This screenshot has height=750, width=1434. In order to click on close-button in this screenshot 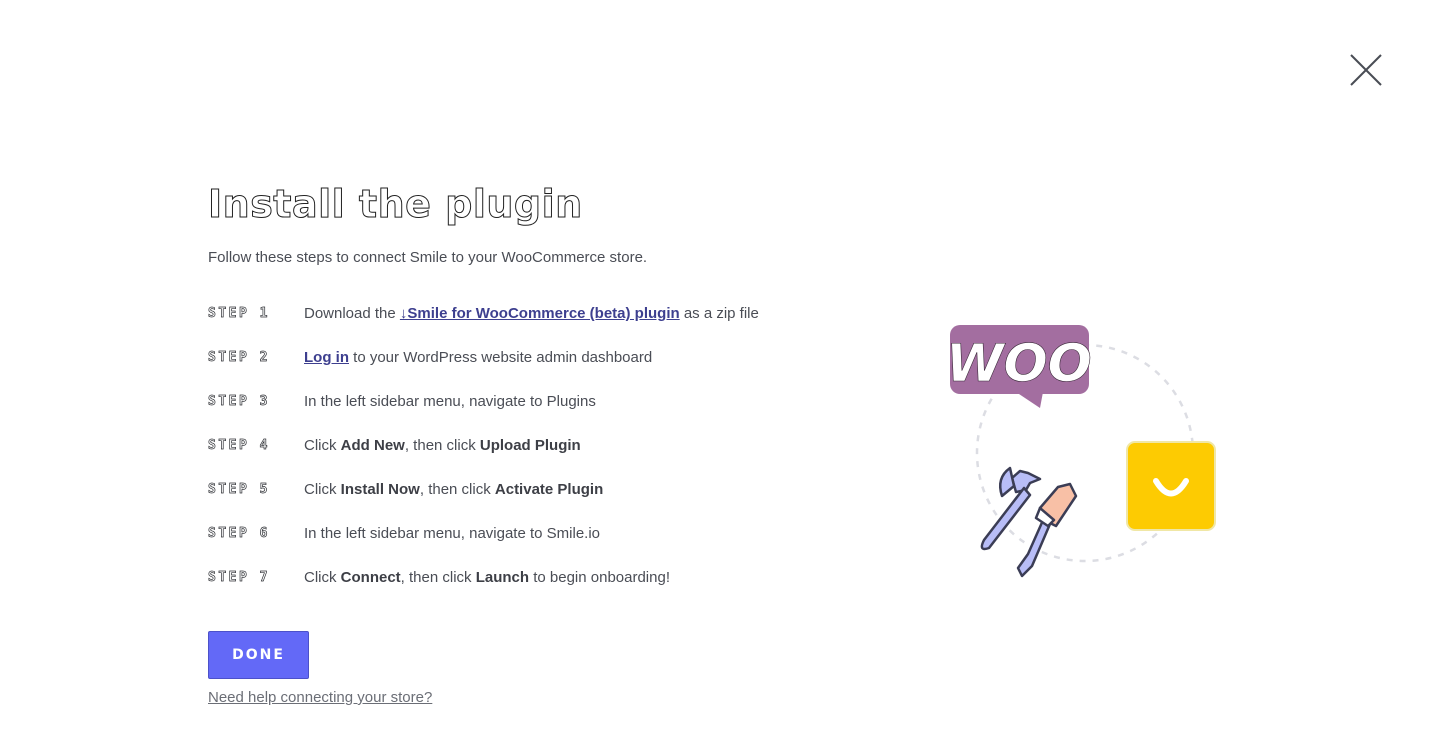, I will do `click(1366, 70)`.